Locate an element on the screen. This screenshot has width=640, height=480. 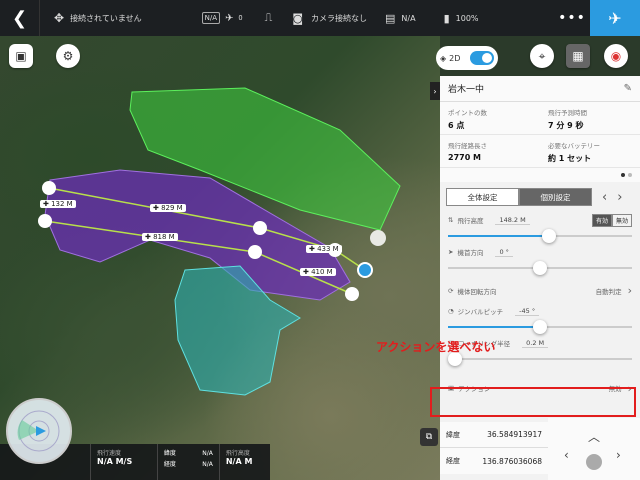
radar-compass is located at coordinates (39, 431).